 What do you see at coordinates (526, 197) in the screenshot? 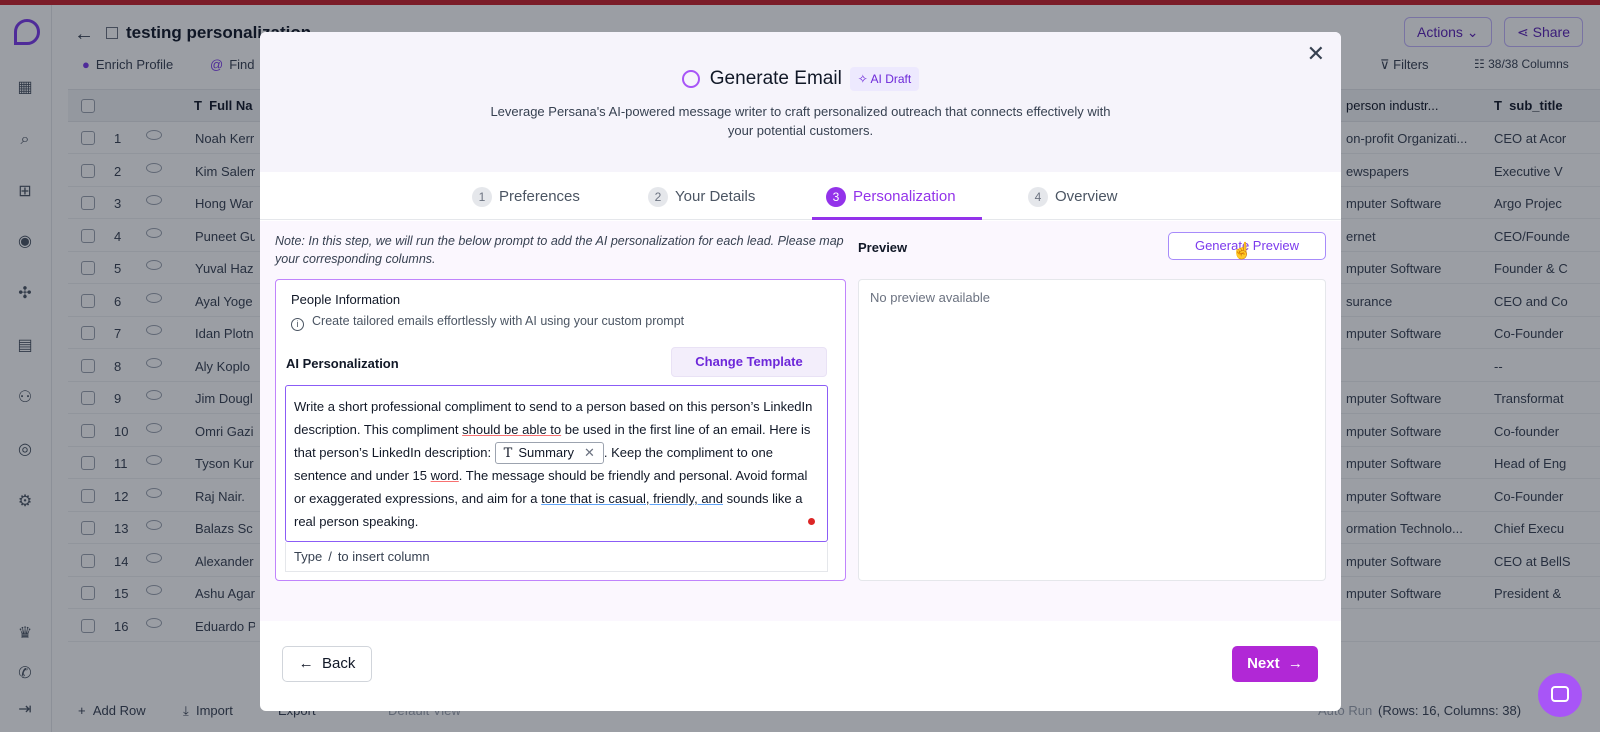
I see `step-preferences: 1 Preferences` at bounding box center [526, 197].